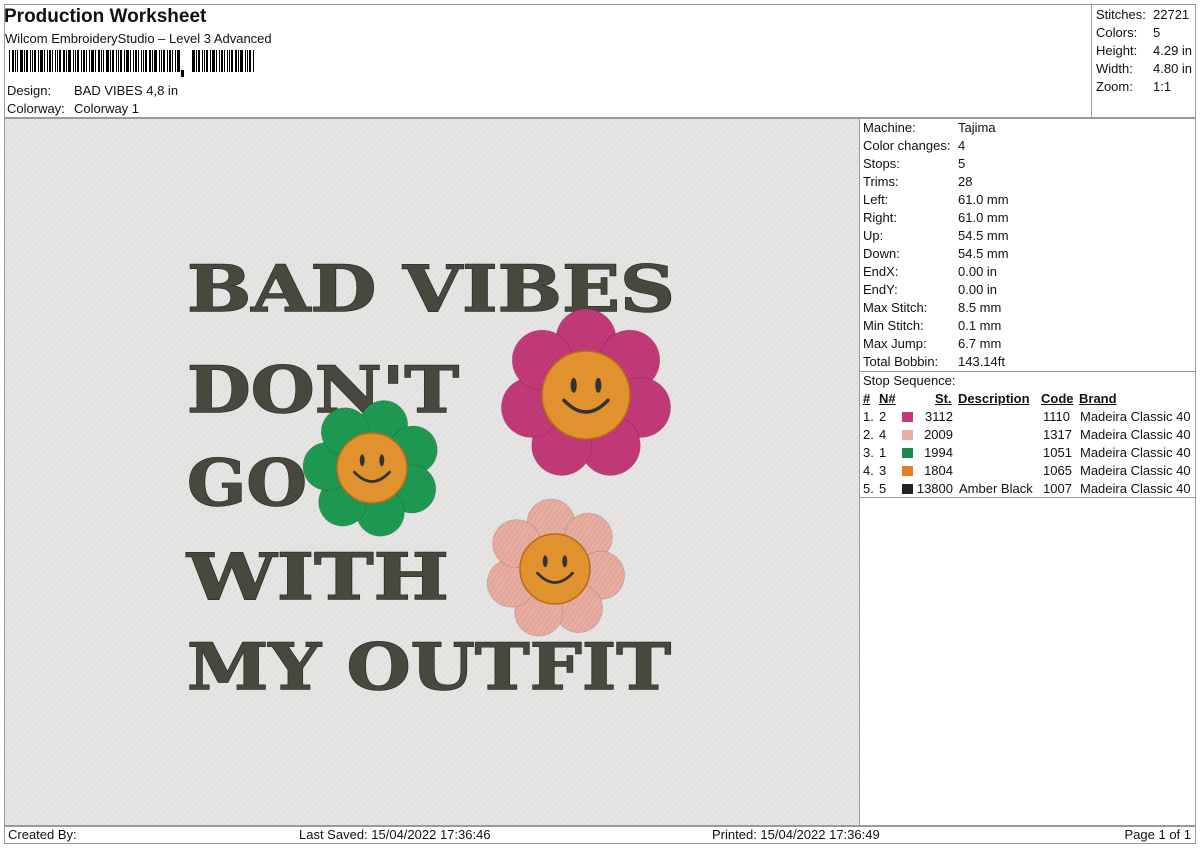  What do you see at coordinates (980, 343) in the screenshot?
I see `machine-row-value: 6.7 mm` at bounding box center [980, 343].